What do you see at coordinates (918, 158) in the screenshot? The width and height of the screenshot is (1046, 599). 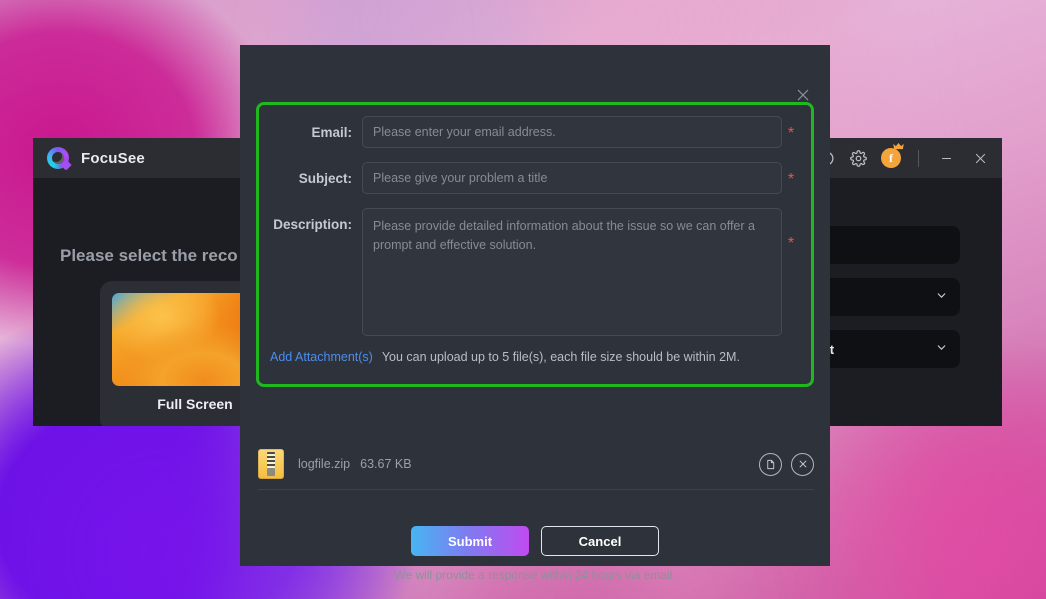 I see `titlebar-divider` at bounding box center [918, 158].